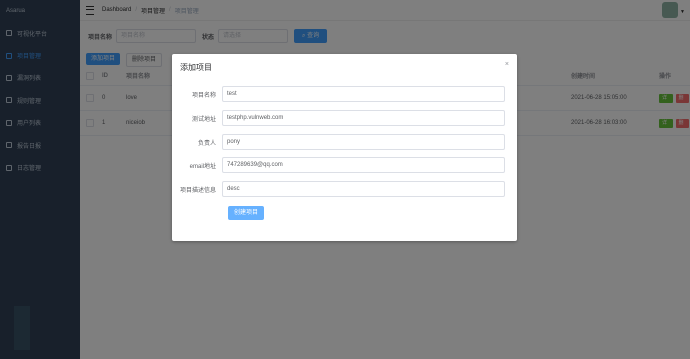 The image size is (690, 359). What do you see at coordinates (363, 118) in the screenshot?
I see `test-url-input: testphp.vulnweb.com` at bounding box center [363, 118].